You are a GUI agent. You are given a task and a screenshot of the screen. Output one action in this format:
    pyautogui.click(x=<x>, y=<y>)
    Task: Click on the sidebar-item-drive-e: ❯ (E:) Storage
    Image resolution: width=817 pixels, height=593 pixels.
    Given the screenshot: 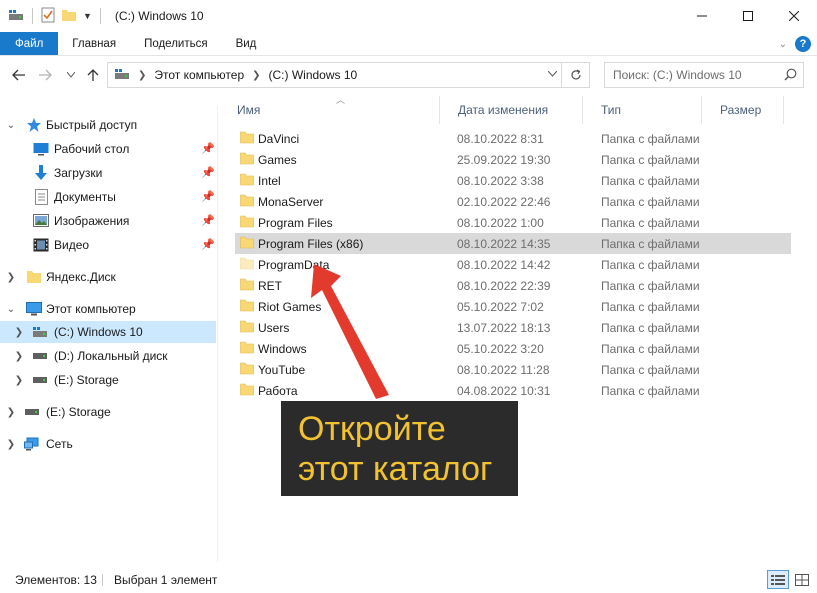 What is the action you would take?
    pyautogui.click(x=108, y=380)
    